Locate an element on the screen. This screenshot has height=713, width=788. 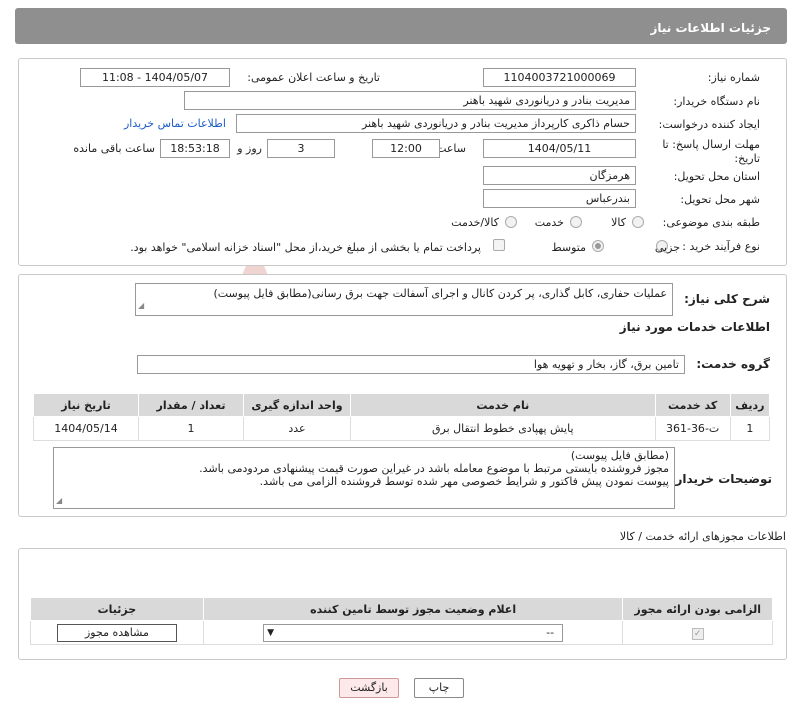
category-service-label: خدمت is located at coordinates (549, 222).